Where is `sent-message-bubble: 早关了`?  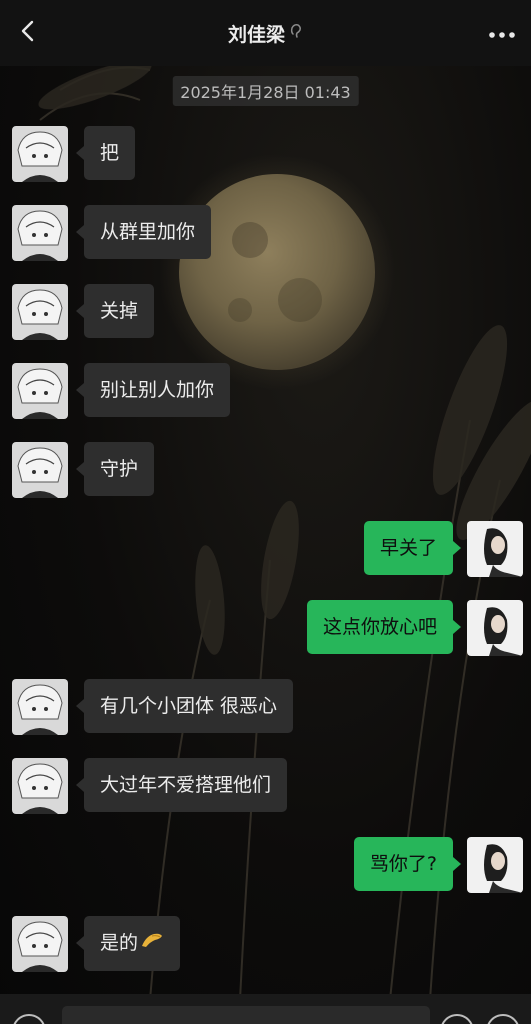
sent-message-bubble: 早关了 is located at coordinates (412, 548).